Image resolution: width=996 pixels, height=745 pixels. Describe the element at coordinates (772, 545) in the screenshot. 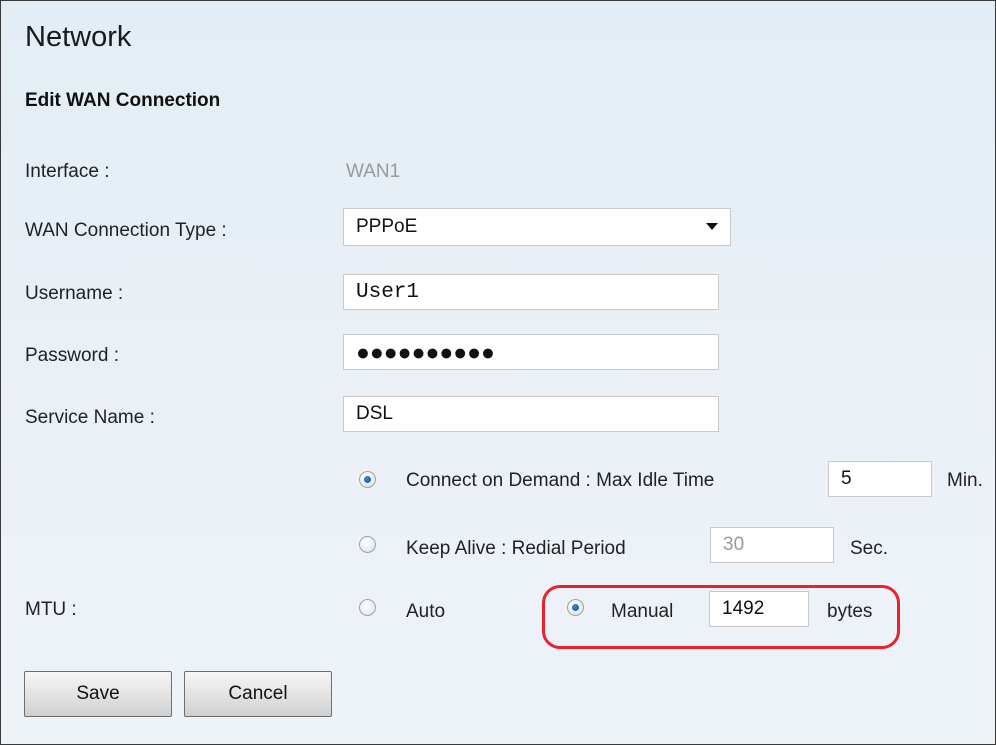

I see `redial-period-input: 30` at that location.